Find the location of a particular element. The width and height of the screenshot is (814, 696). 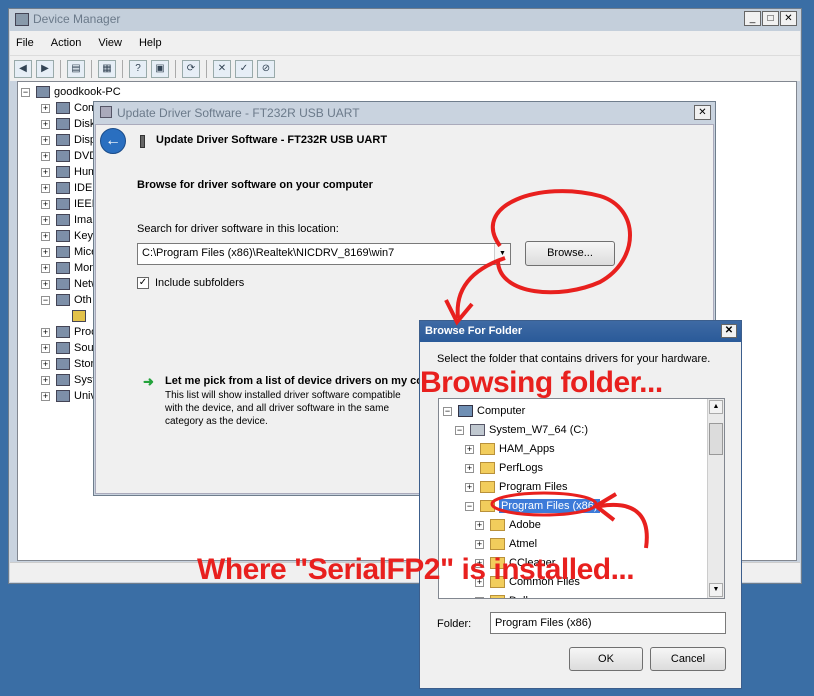

green-arrow-icon: ➜ is located at coordinates (148, 381).